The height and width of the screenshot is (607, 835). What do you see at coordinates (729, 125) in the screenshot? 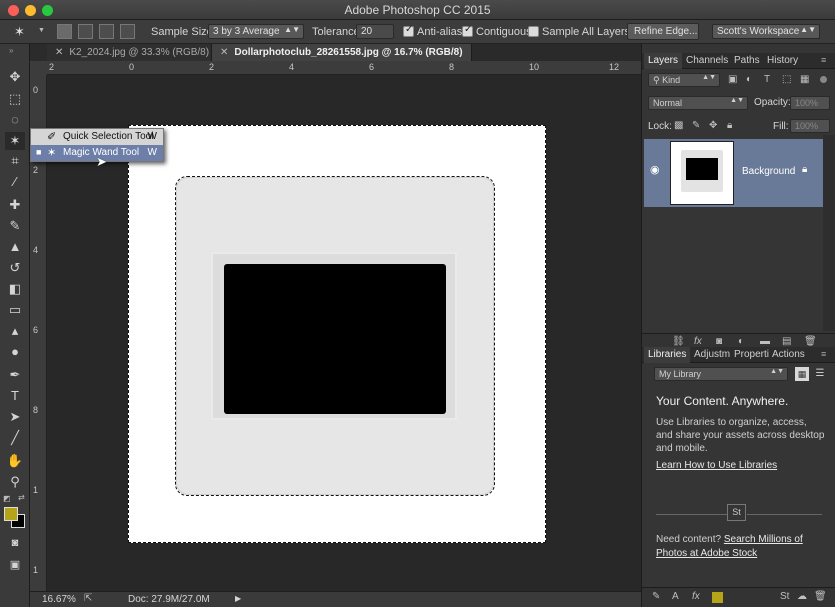
I see `lock-all-icon: 🔒︎` at bounding box center [729, 125].